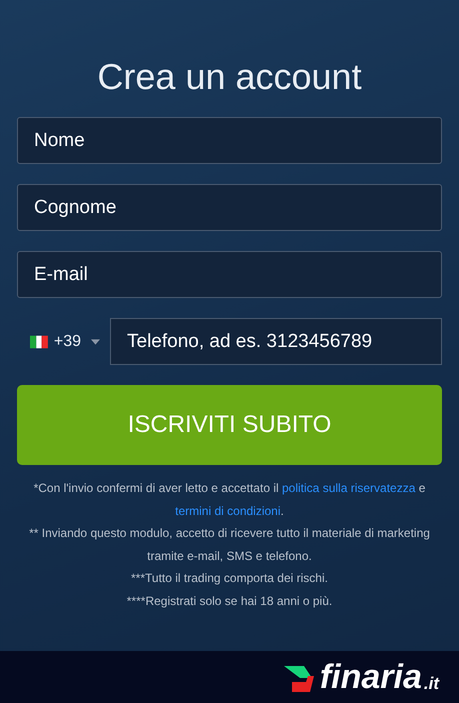  I want to click on disclaimer-text: ***Tutto il trading comporta dei rischi., so click(229, 578).